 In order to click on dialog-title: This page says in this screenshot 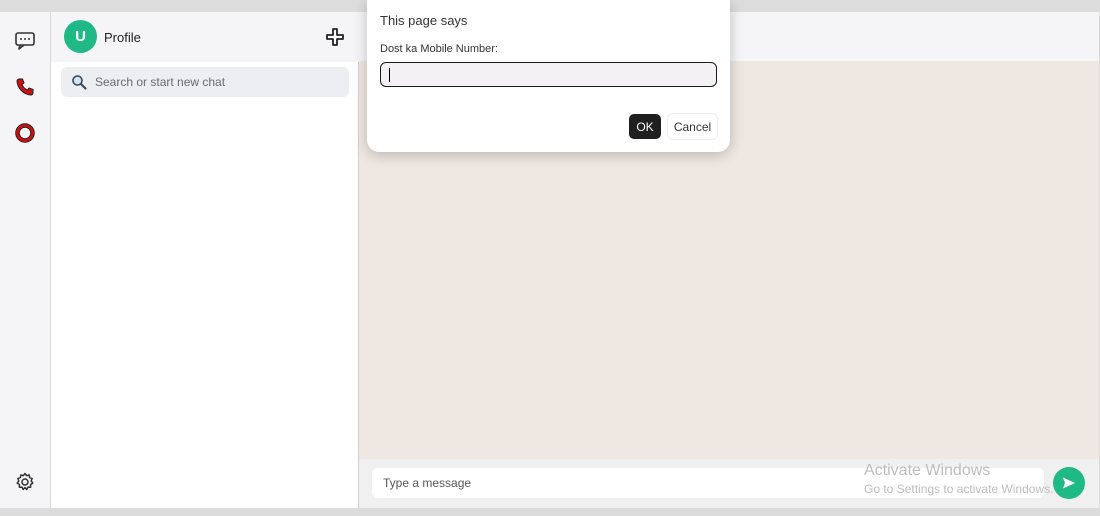, I will do `click(424, 20)`.